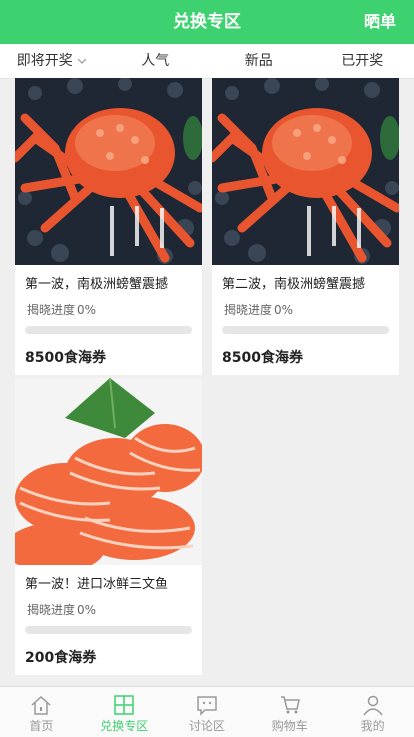 Image resolution: width=414 pixels, height=737 pixels. I want to click on bottom-tab-bar: 首页 兑换专区 讨论区 购物车 我的, so click(207, 711).